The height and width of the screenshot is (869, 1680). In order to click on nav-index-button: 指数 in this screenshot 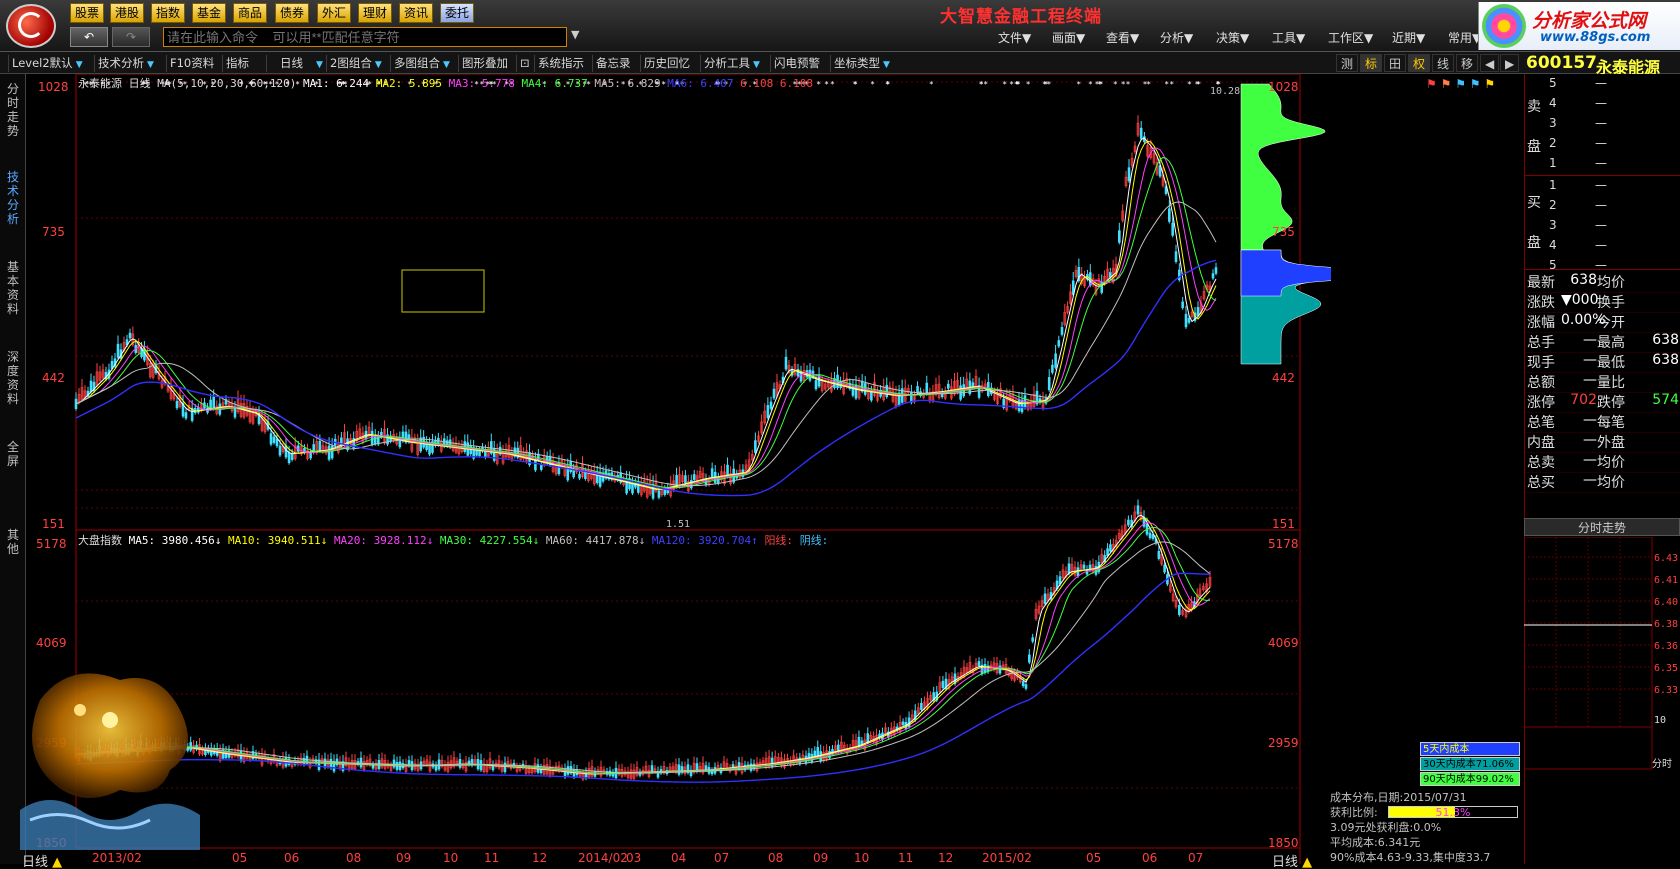, I will do `click(168, 13)`.